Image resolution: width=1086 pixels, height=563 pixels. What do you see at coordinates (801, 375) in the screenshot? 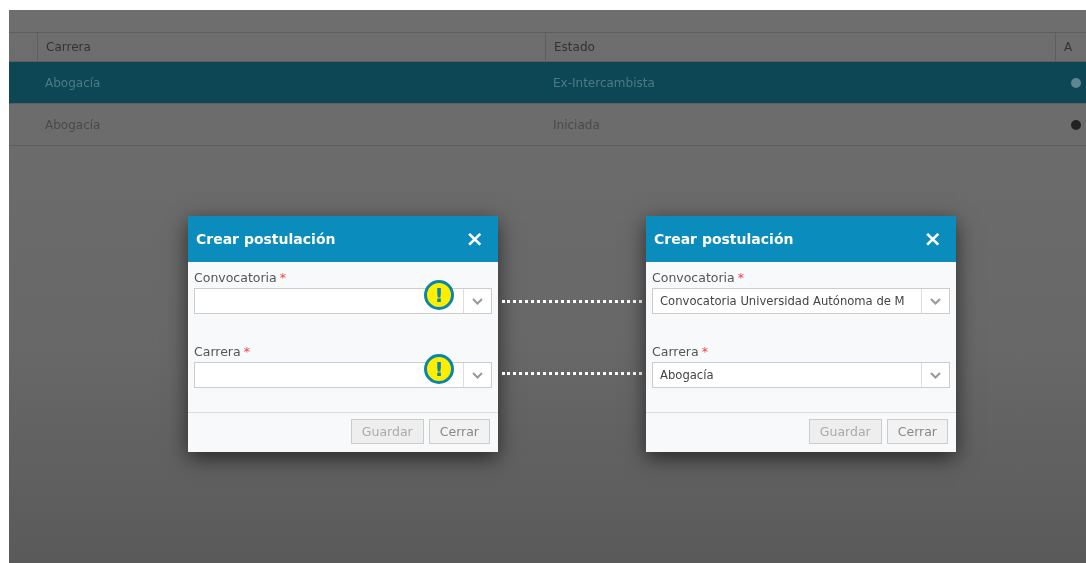
I see `select-field: Abogacía` at bounding box center [801, 375].